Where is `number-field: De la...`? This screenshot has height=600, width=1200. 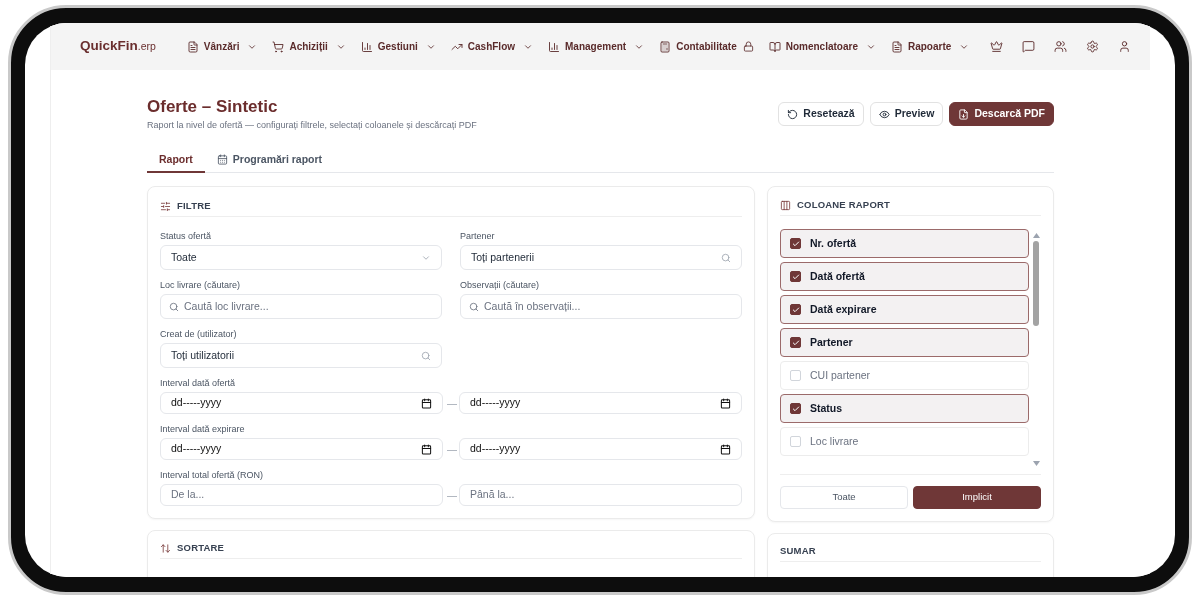
number-field: De la... is located at coordinates (301, 495).